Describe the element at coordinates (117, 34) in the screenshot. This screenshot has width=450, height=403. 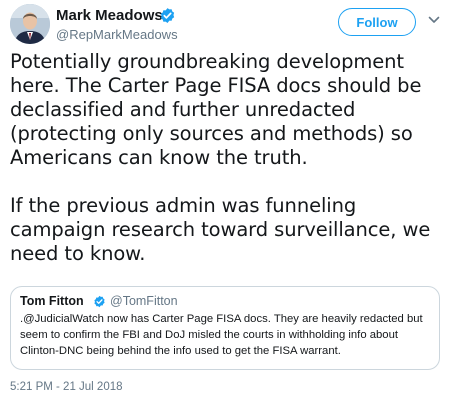
I see `author-handle: @RepMarkMeadows` at that location.